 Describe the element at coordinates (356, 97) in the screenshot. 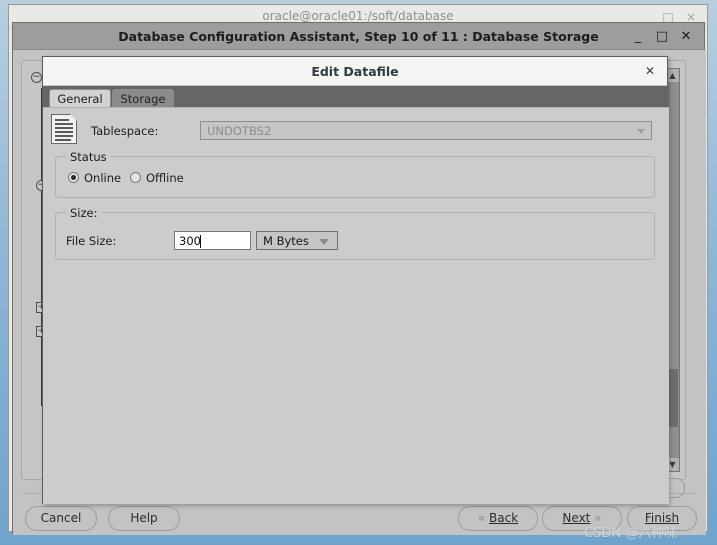

I see `dialog-tab-strip: General Storage` at that location.